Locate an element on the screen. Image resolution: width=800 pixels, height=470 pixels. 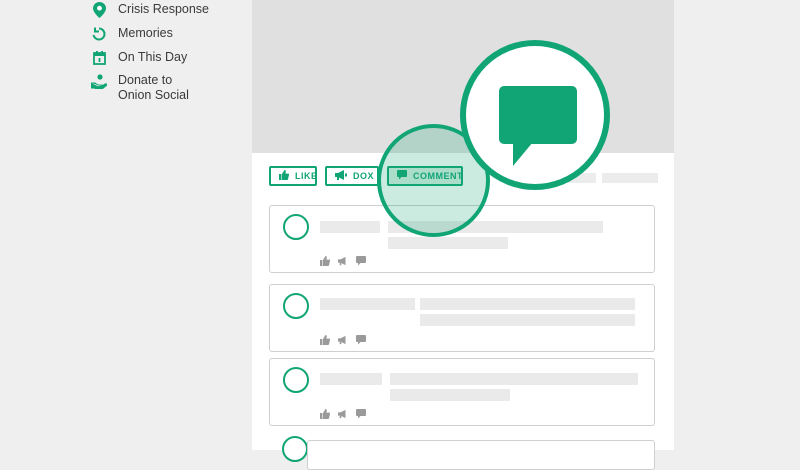
sidebar-item-label: On This Day is located at coordinates (153, 57).